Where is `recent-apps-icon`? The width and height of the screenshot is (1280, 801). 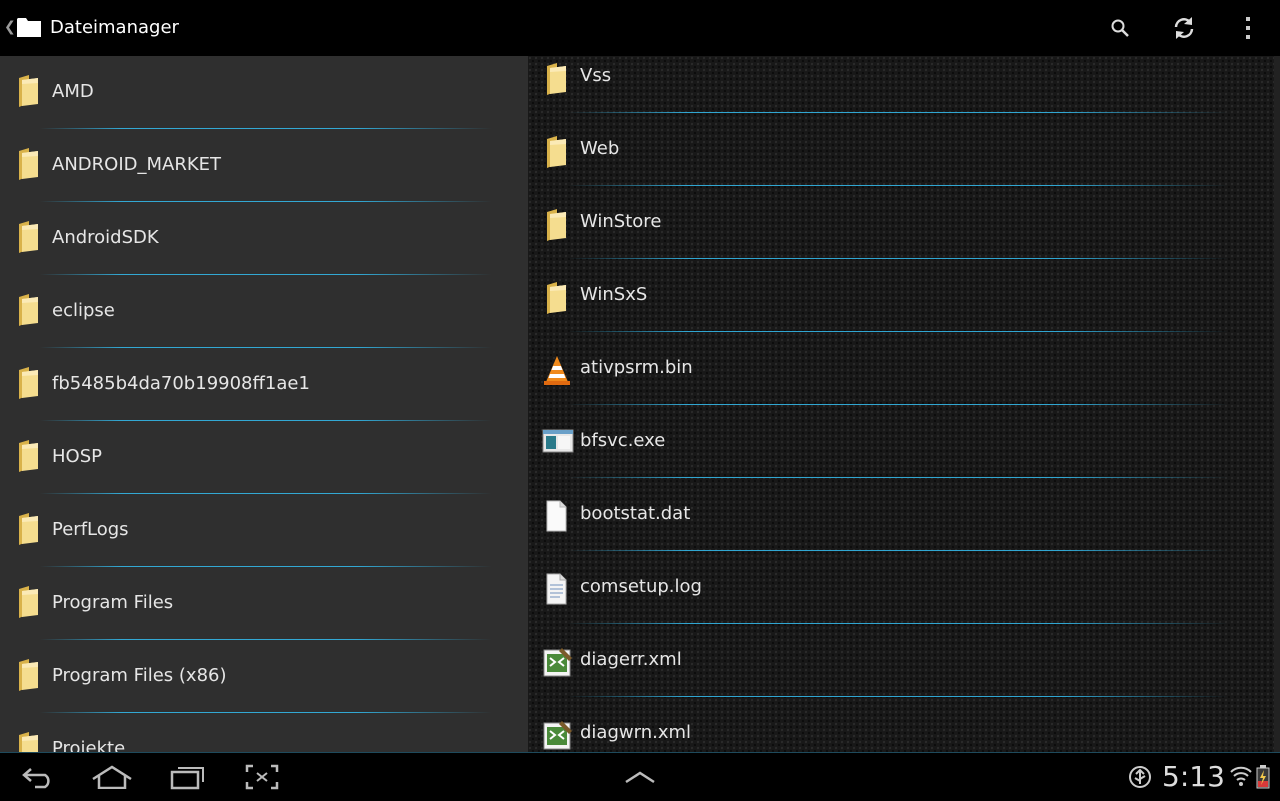 recent-apps-icon is located at coordinates (187, 778).